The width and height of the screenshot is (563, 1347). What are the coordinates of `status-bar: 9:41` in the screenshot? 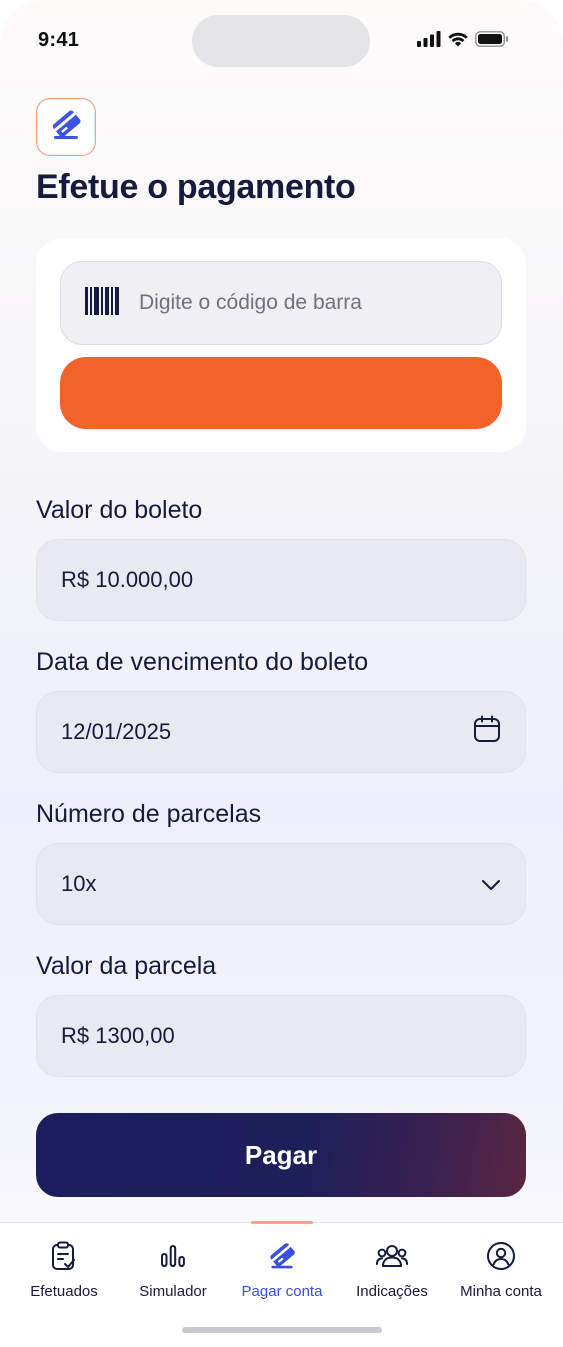 It's located at (281, 40).